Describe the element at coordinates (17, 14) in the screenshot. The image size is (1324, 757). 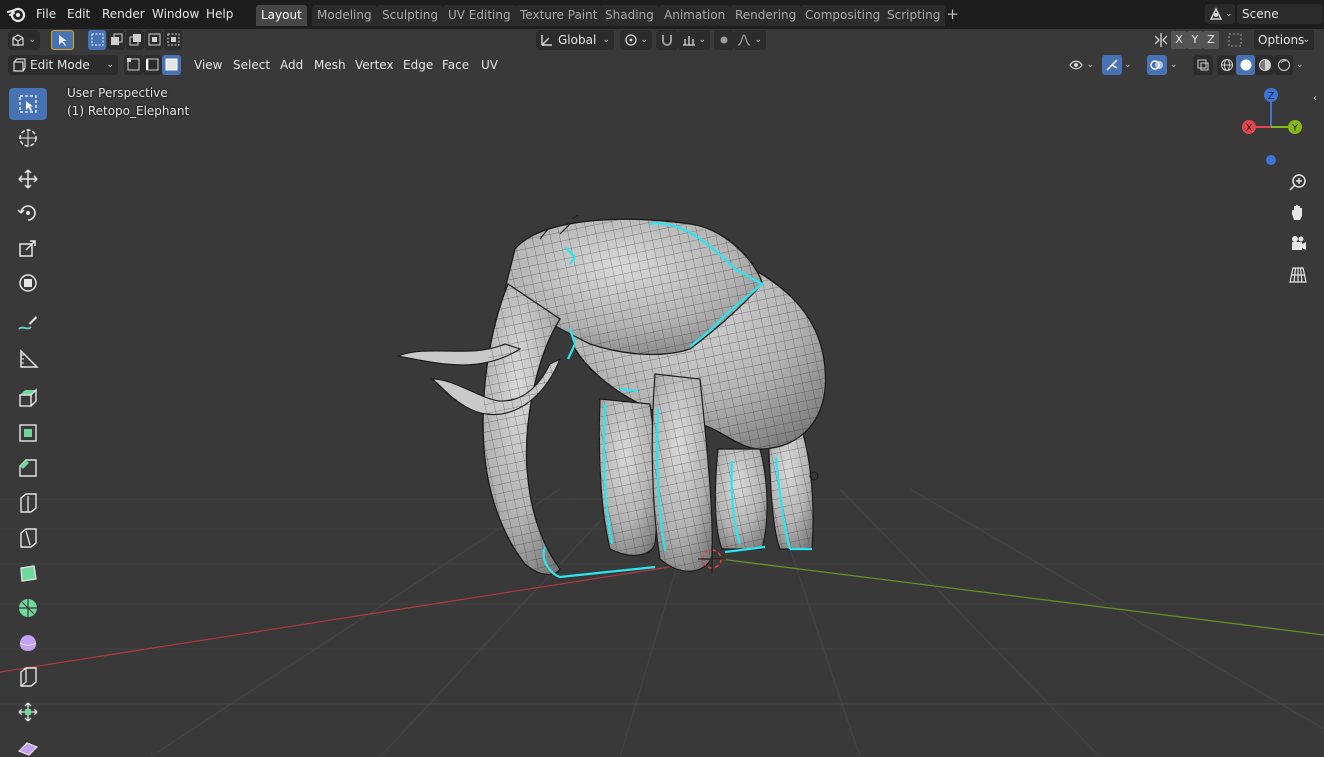
I see `blender-logo-icon` at that location.